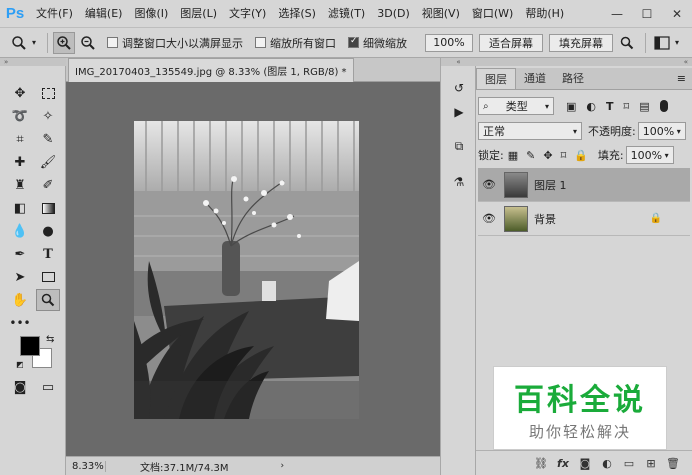 This screenshot has height=475, width=692. I want to click on toolbar-grip: », so click(33, 62).